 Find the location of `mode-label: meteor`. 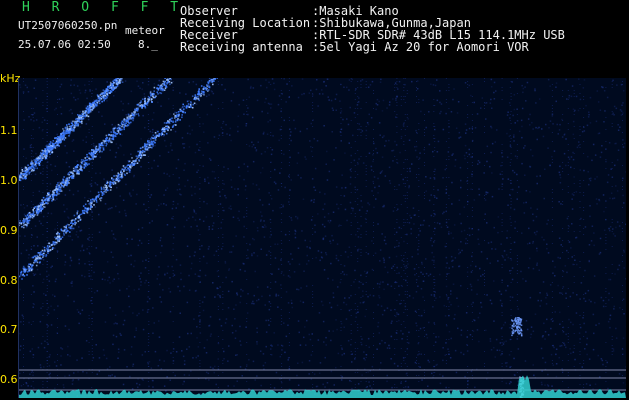

mode-label: meteor is located at coordinates (145, 30).